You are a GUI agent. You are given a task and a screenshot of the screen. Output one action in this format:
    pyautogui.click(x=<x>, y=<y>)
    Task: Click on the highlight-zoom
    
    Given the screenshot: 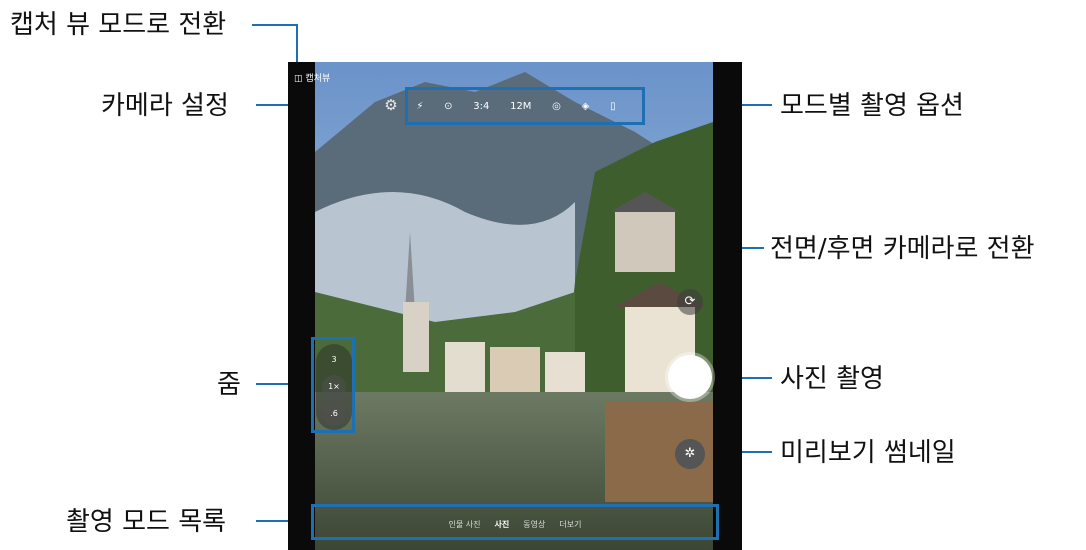 What is the action you would take?
    pyautogui.click(x=333, y=385)
    